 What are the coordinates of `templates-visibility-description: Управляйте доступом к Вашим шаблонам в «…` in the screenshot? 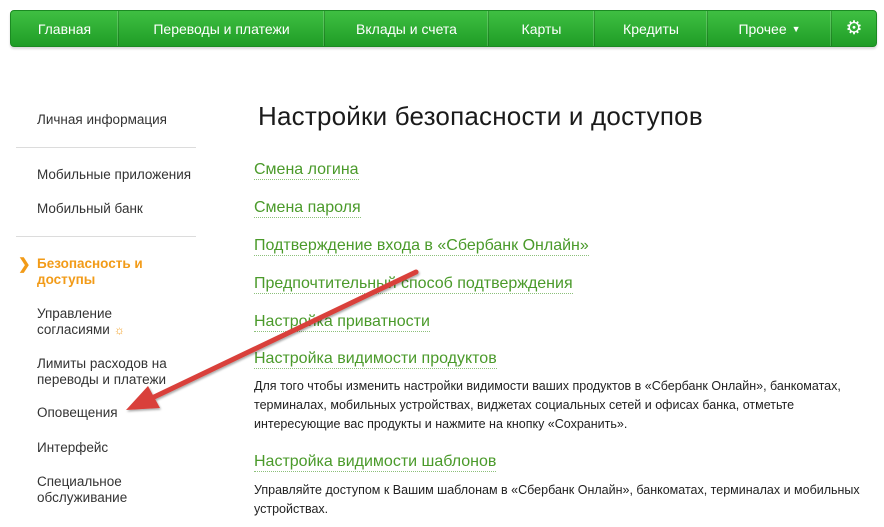 It's located at (564, 500).